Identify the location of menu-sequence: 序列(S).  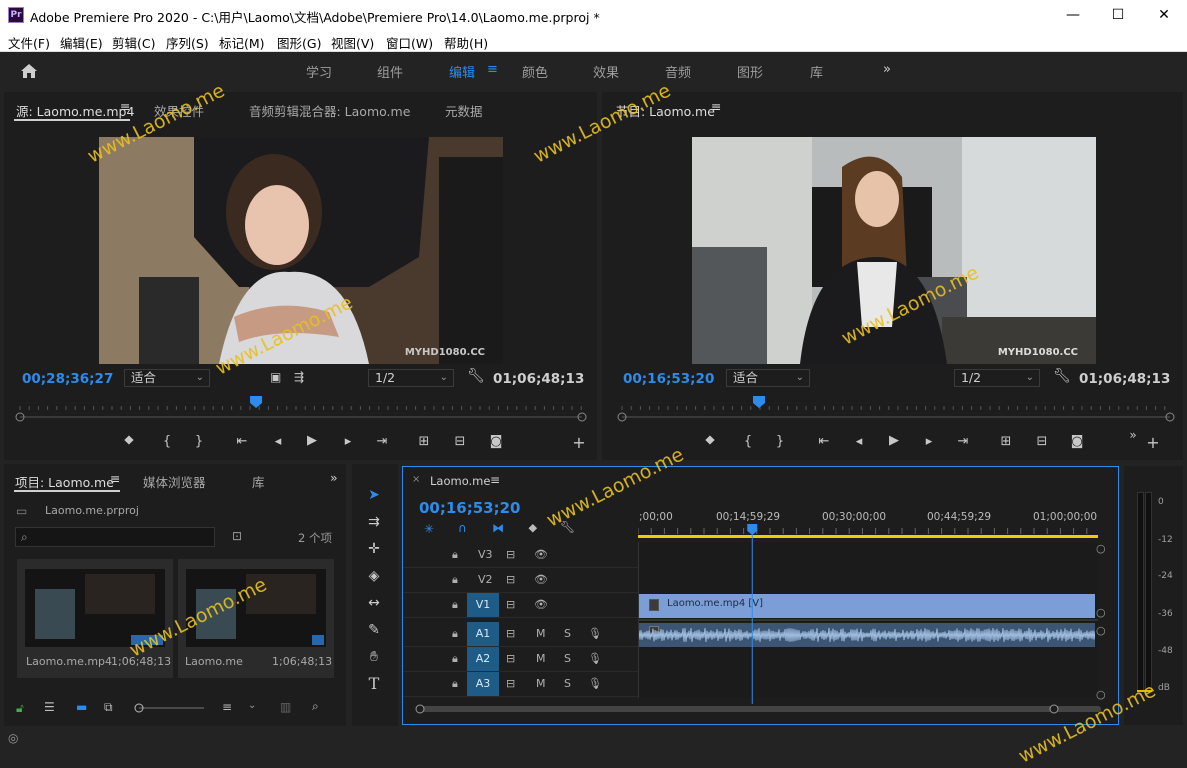
(187, 42).